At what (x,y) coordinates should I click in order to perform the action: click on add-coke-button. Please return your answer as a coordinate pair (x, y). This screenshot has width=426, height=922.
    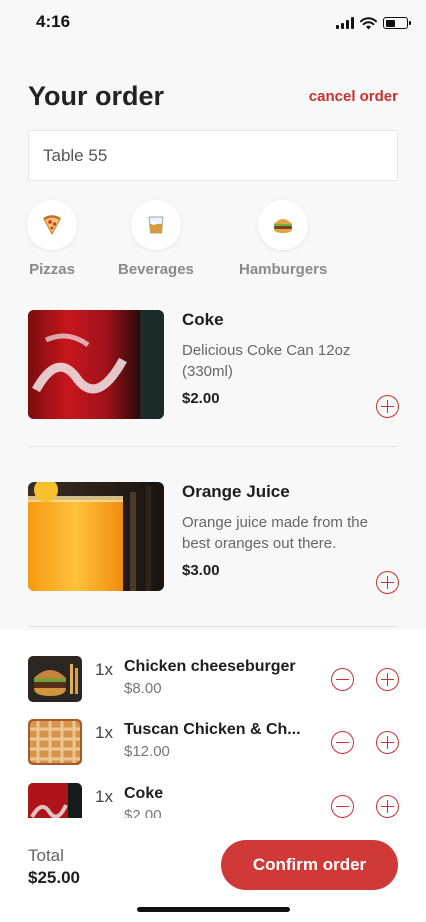
    Looking at the image, I should click on (387, 406).